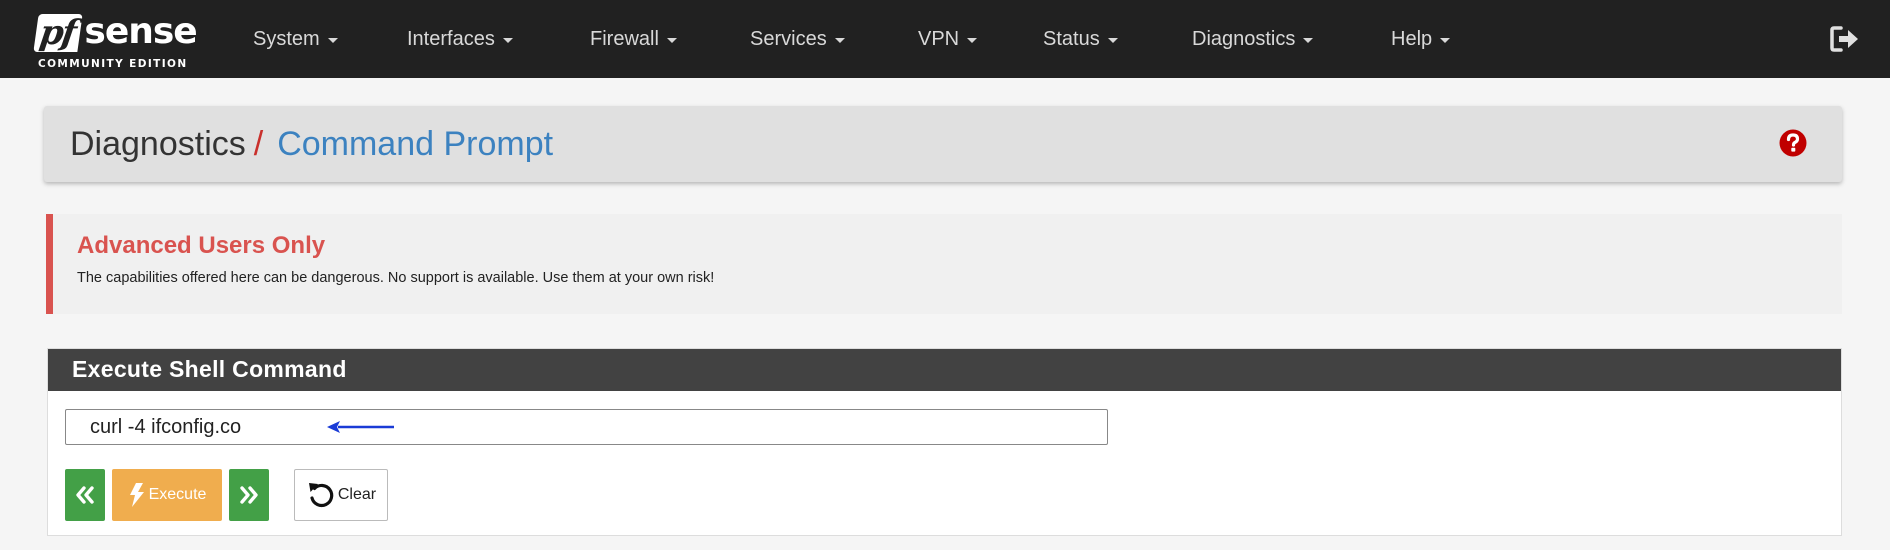 The image size is (1890, 550). I want to click on menu-help: Help, so click(1436, 39).